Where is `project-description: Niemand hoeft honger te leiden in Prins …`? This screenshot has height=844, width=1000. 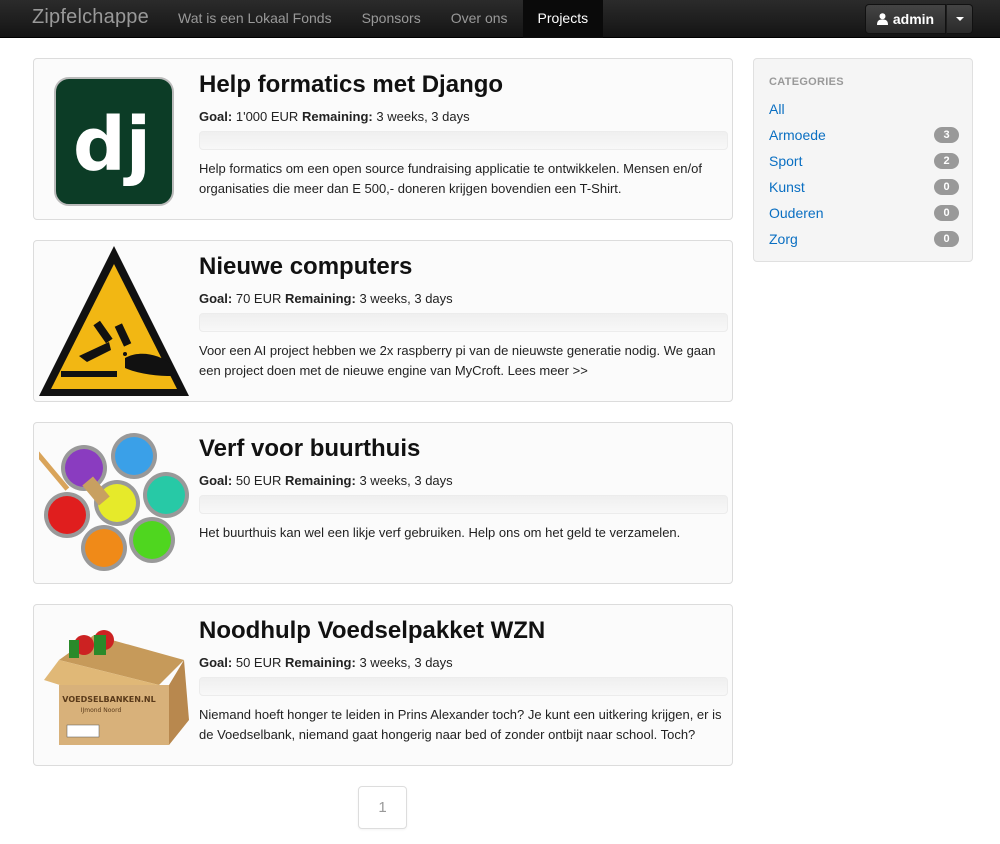 project-description: Niemand hoeft honger te leiden in Prins … is located at coordinates (460, 724).